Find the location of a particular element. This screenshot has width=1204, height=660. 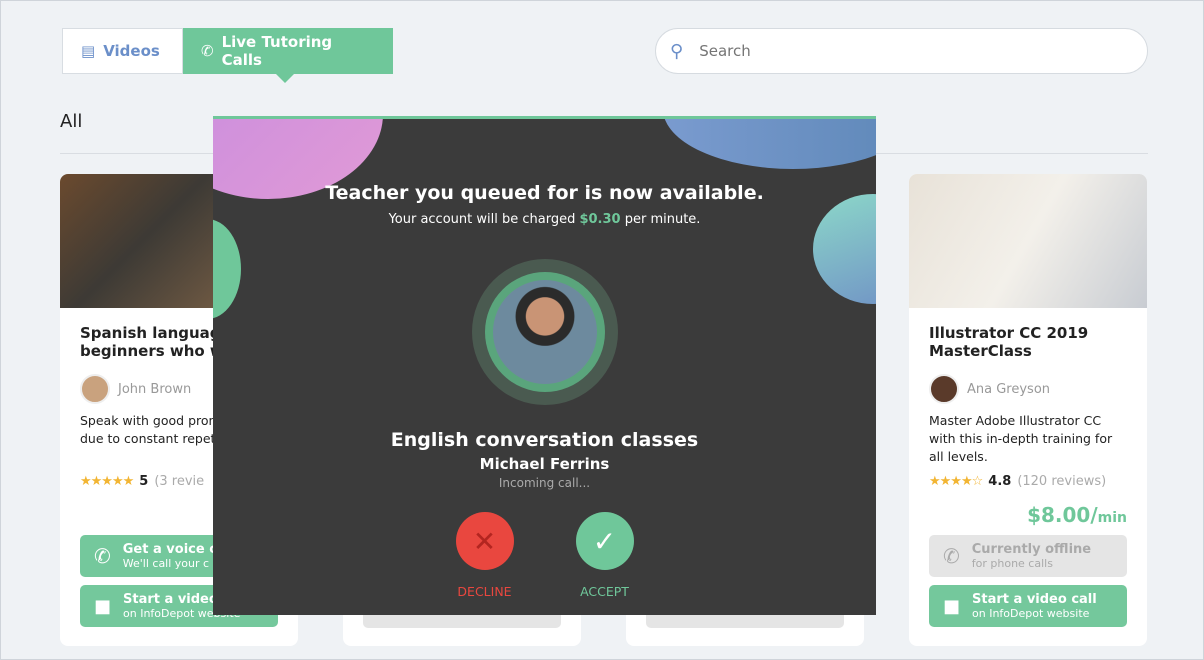

search-icon: ⚲ is located at coordinates (677, 51).